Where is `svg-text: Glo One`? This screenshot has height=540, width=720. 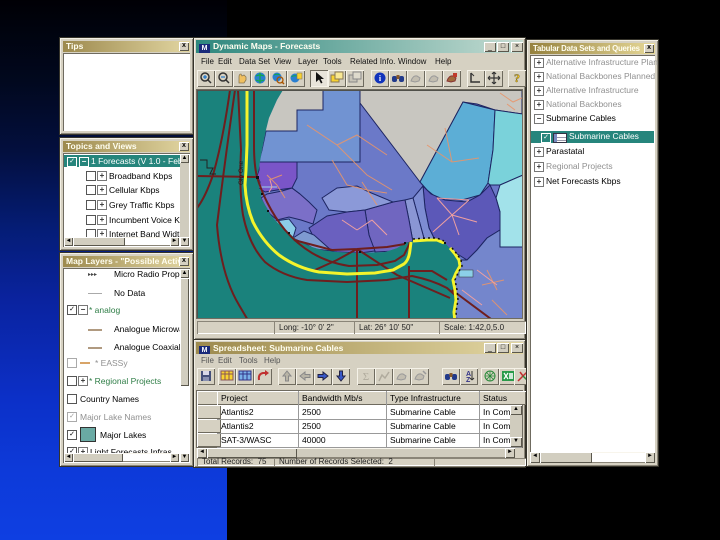
svg-text: Glo One is located at coordinates (241, 172).